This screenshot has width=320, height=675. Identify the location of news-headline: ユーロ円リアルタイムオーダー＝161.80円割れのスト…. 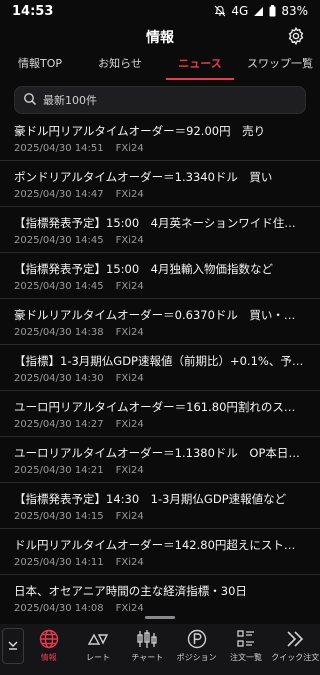
(160, 407).